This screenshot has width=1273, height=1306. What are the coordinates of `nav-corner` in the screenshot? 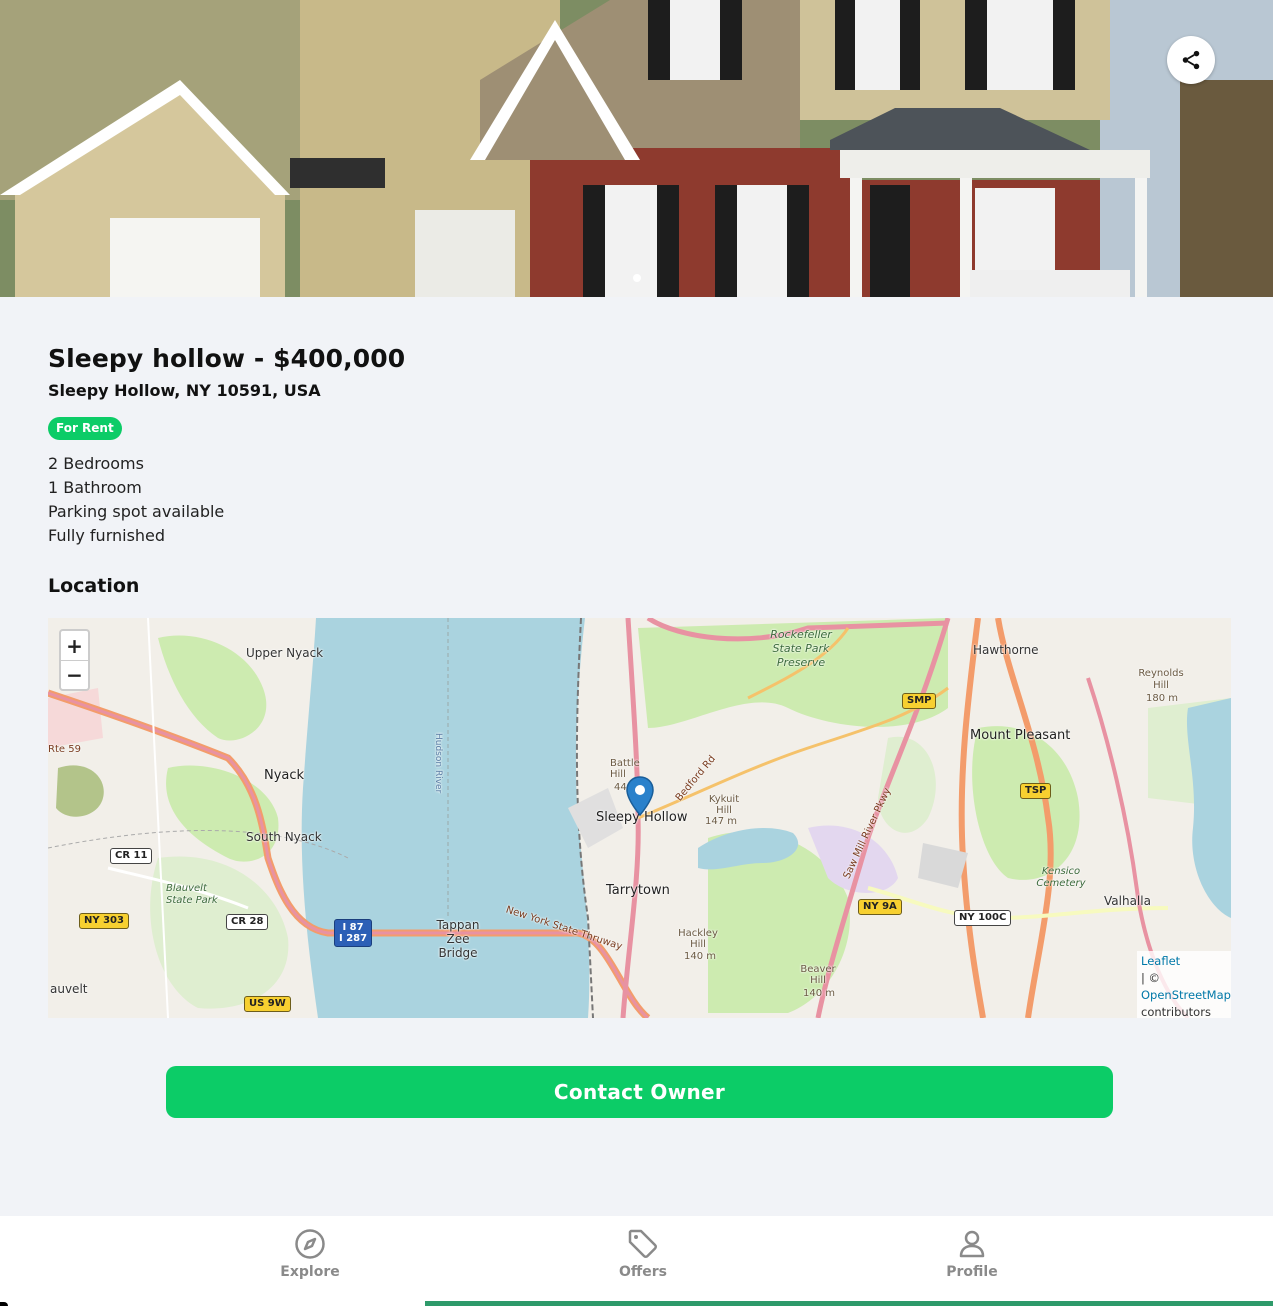 It's located at (4, 1304).